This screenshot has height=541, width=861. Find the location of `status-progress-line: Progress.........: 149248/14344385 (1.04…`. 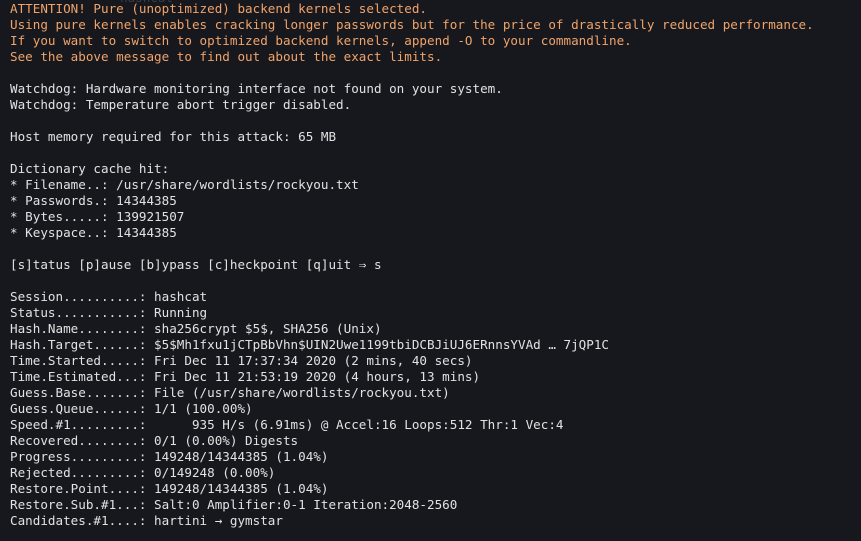

status-progress-line: Progress.........: 149248/14344385 (1.04… is located at coordinates (169, 456).